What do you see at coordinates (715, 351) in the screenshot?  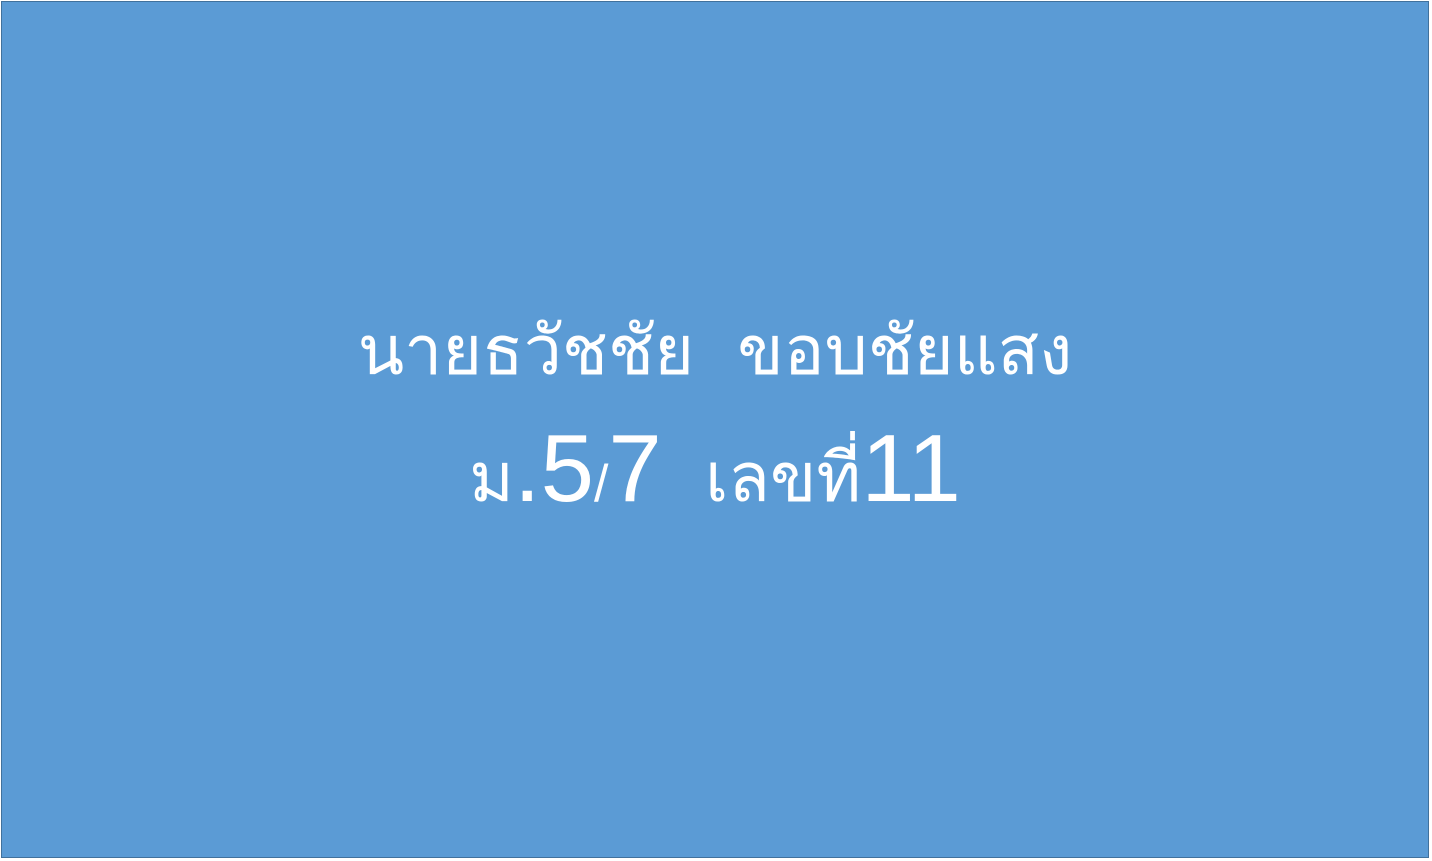 I see `student-name: นายธวัชชัย ขอบชัยแสง` at bounding box center [715, 351].